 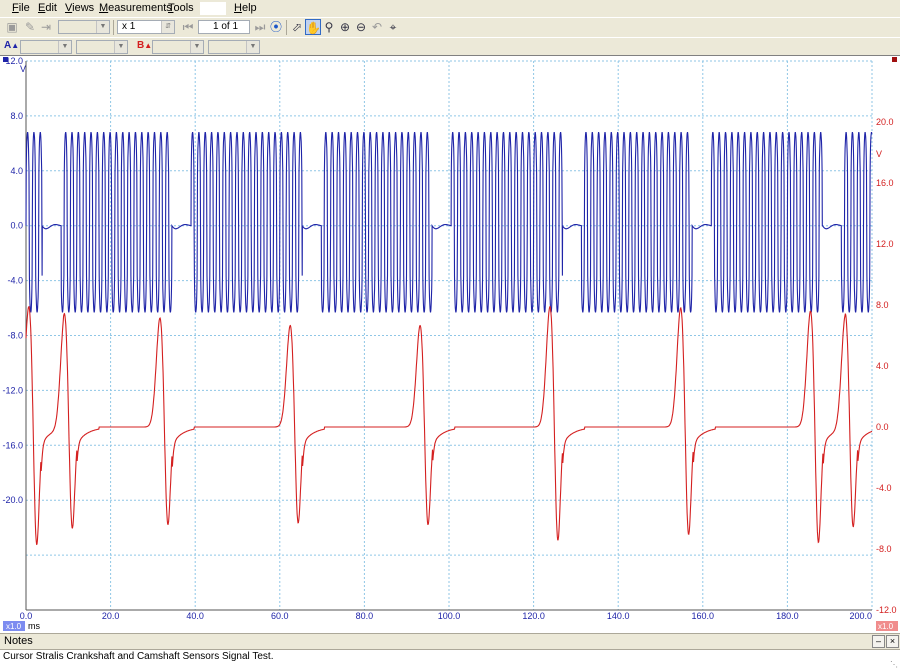 What do you see at coordinates (15, 281) in the screenshot?
I see `left-axis-tick-label: -4.0` at bounding box center [15, 281].